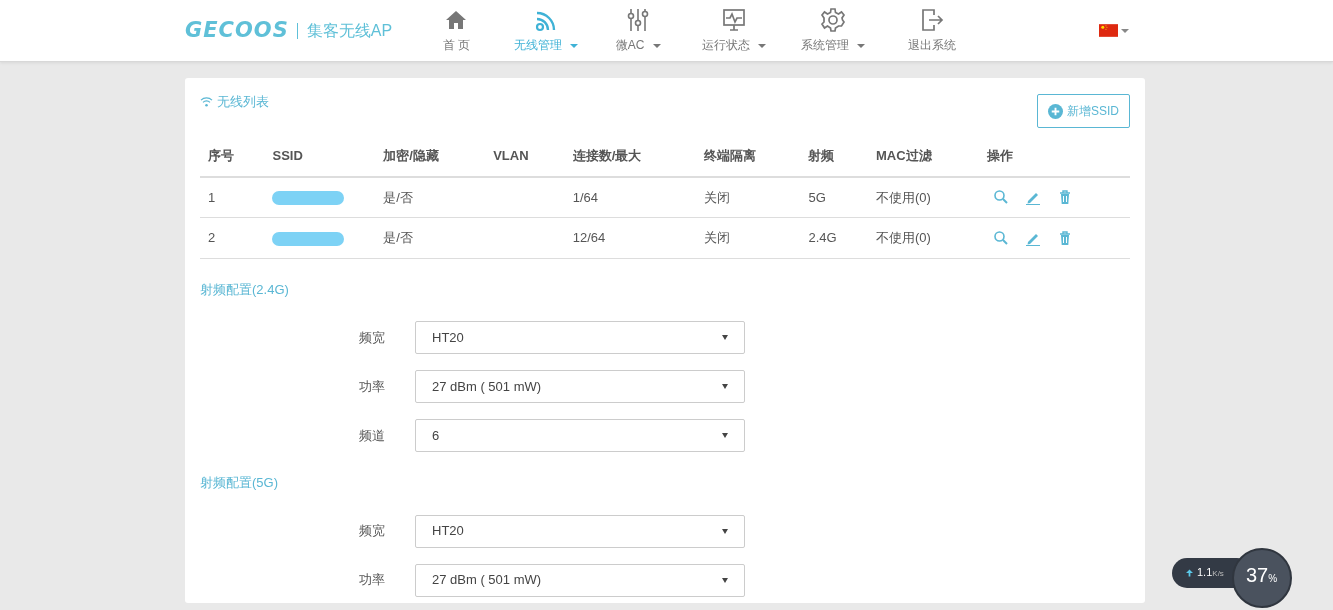  Describe the element at coordinates (1055, 111) in the screenshot. I see `plus-icon` at that location.